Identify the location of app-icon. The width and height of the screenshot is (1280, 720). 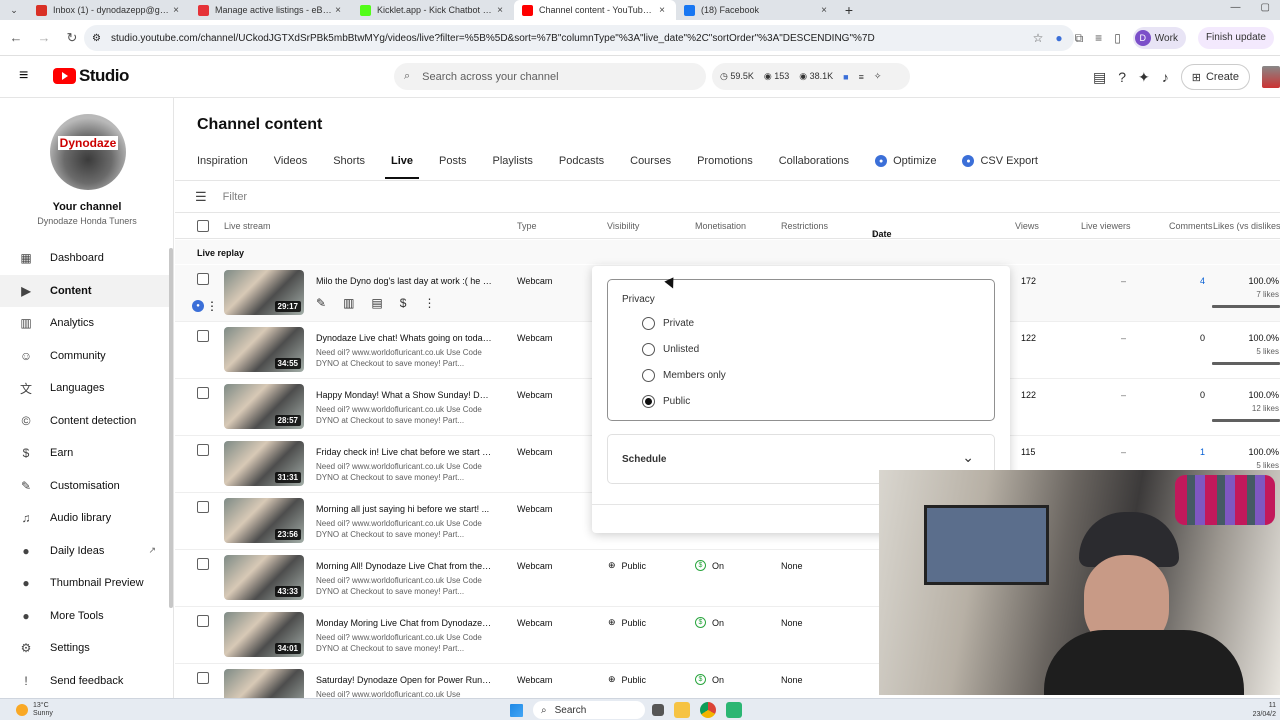
(734, 710).